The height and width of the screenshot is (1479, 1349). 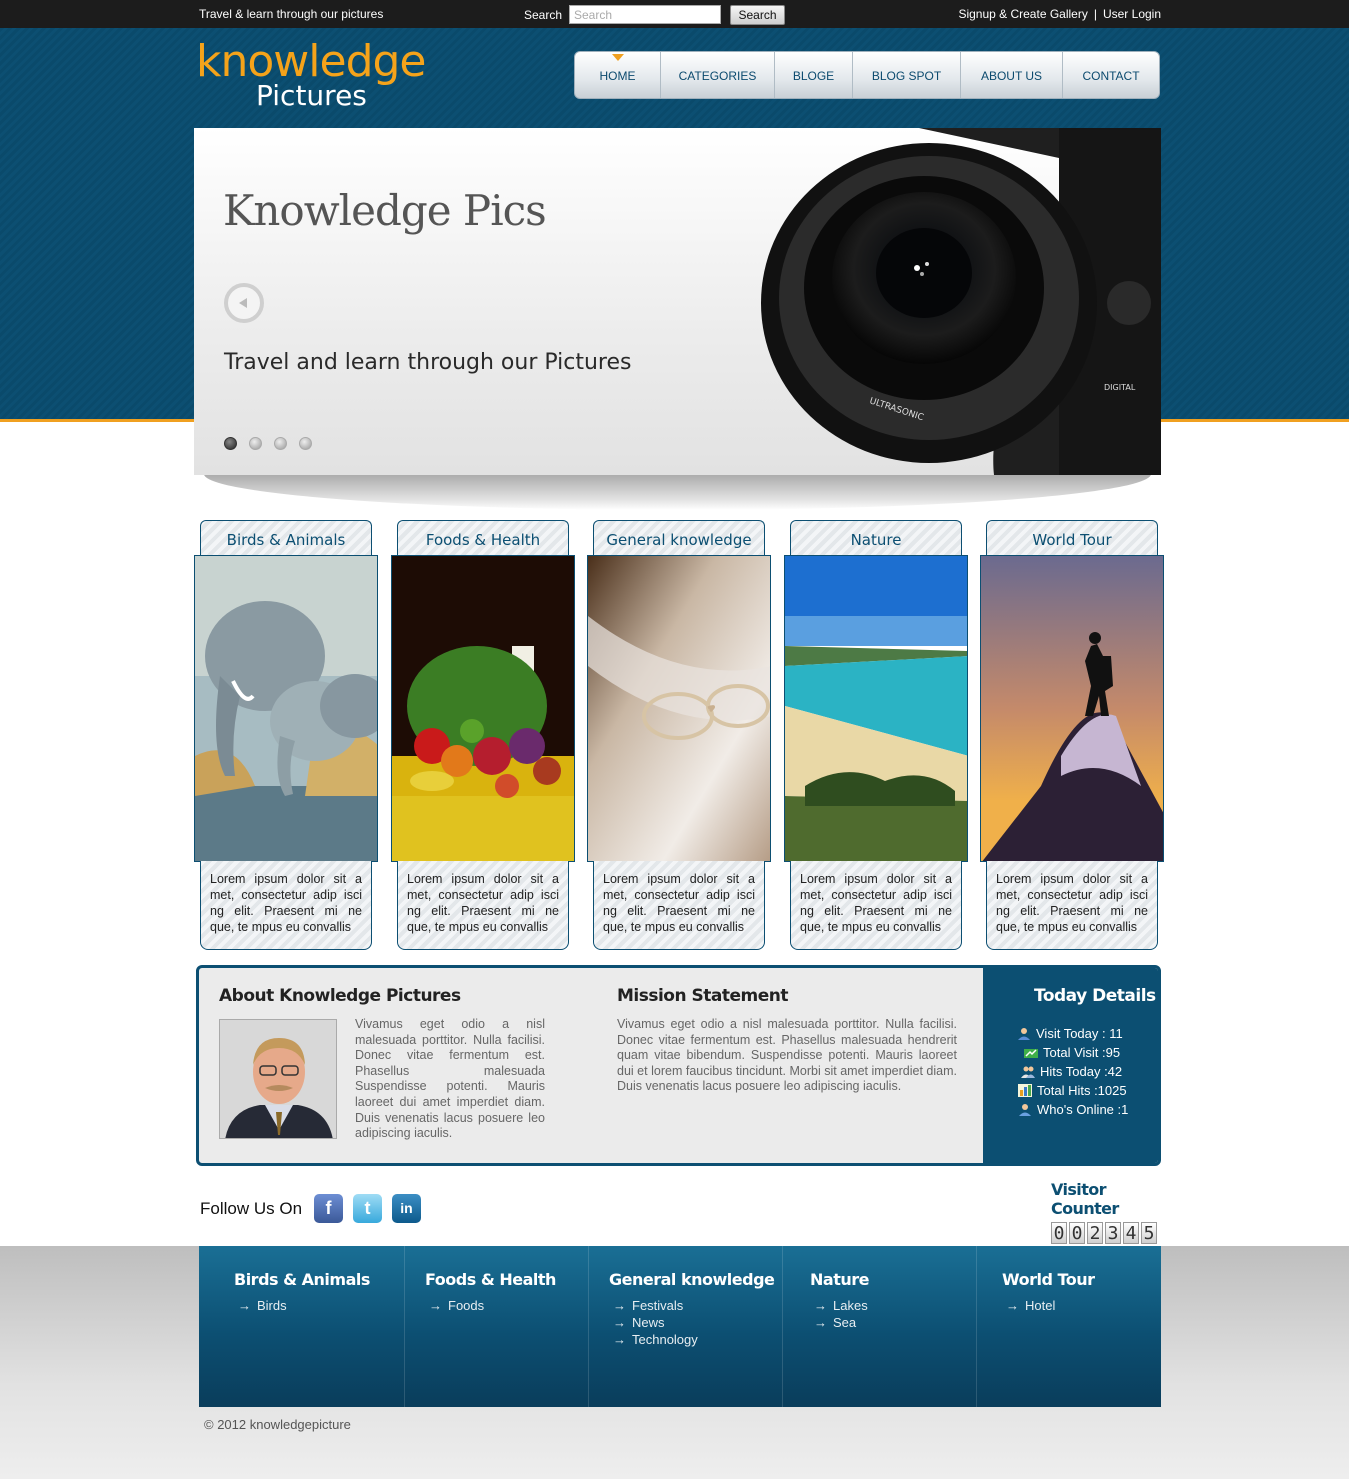 I want to click on facebook-icon: f, so click(x=329, y=1208).